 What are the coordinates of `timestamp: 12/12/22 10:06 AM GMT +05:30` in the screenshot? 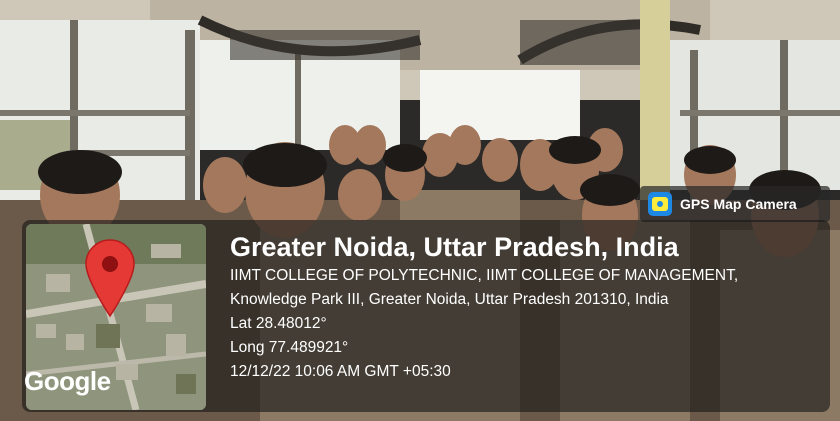 It's located at (340, 371).